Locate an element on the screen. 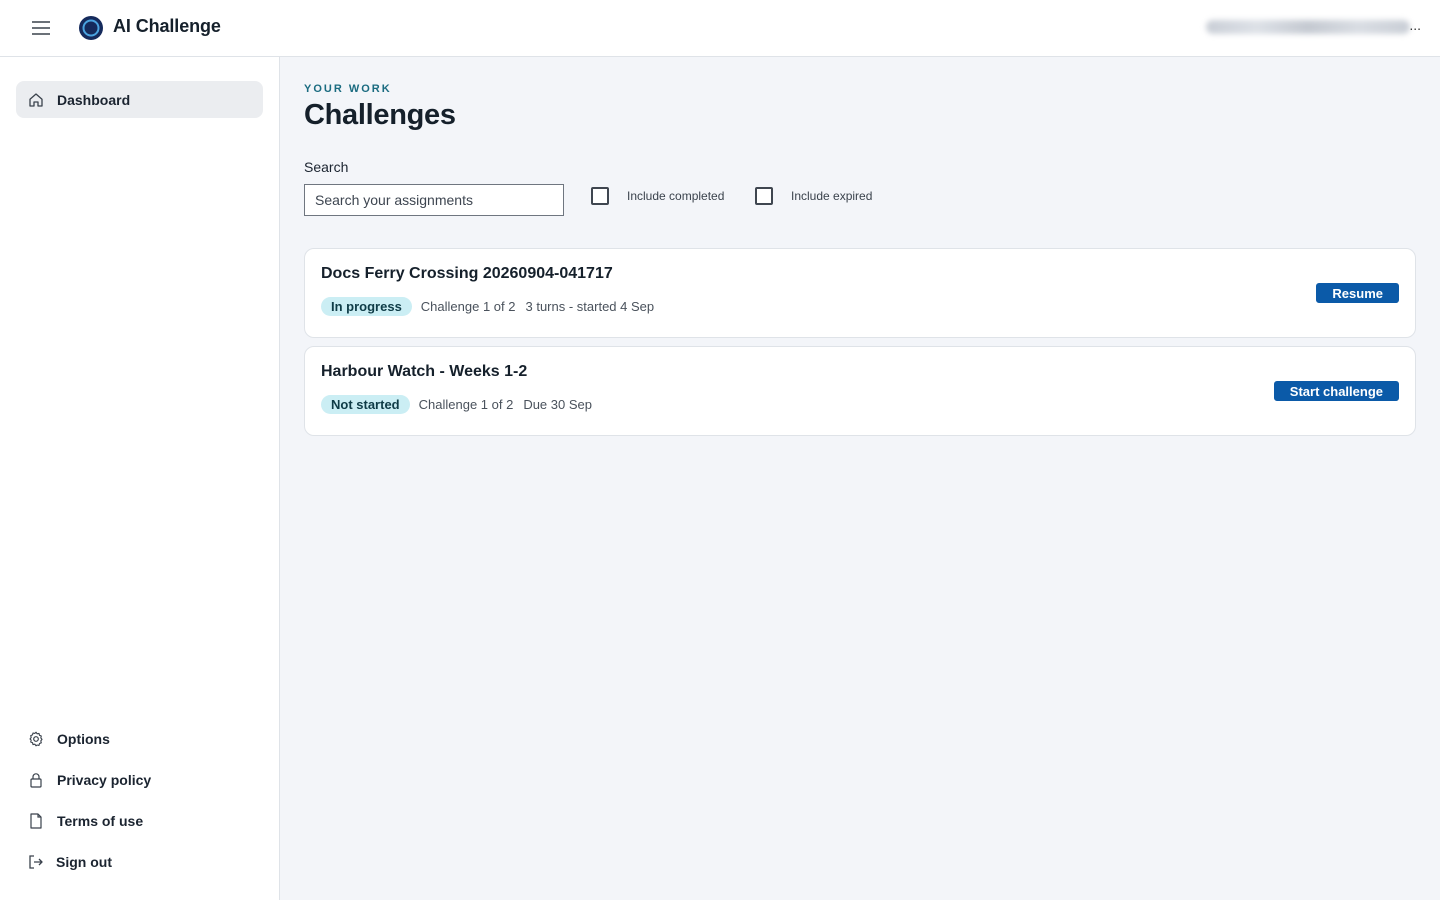 This screenshot has width=1440, height=900. include-expired-checkbox is located at coordinates (764, 196).